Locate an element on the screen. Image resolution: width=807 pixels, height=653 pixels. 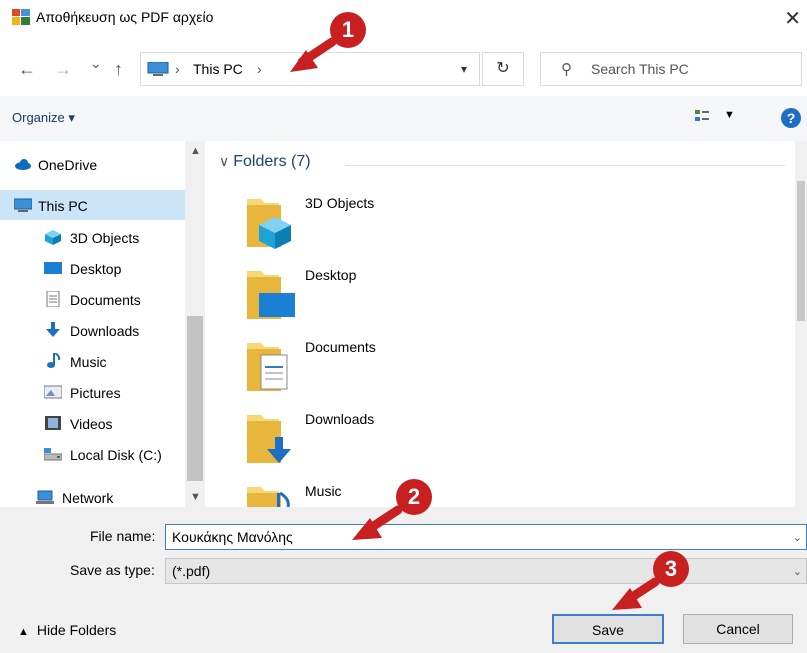
command-bar: Organize ▾ ▼ ? is located at coordinates (403, 119).